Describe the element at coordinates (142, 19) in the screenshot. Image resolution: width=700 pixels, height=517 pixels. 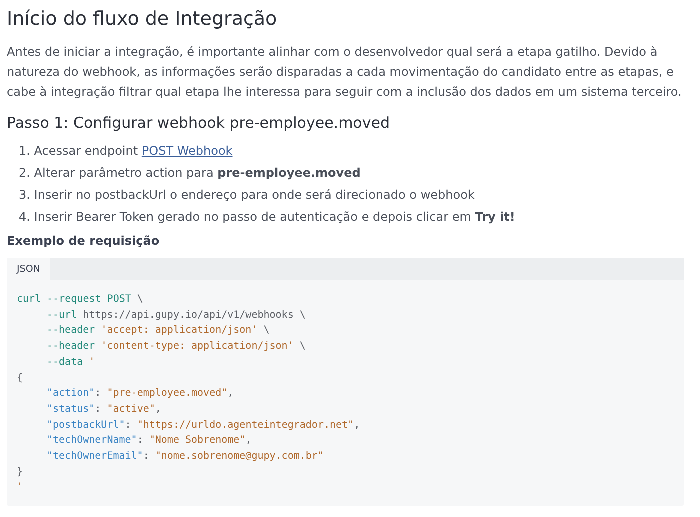
I see `page-title: Início do fluxo de Integração` at that location.